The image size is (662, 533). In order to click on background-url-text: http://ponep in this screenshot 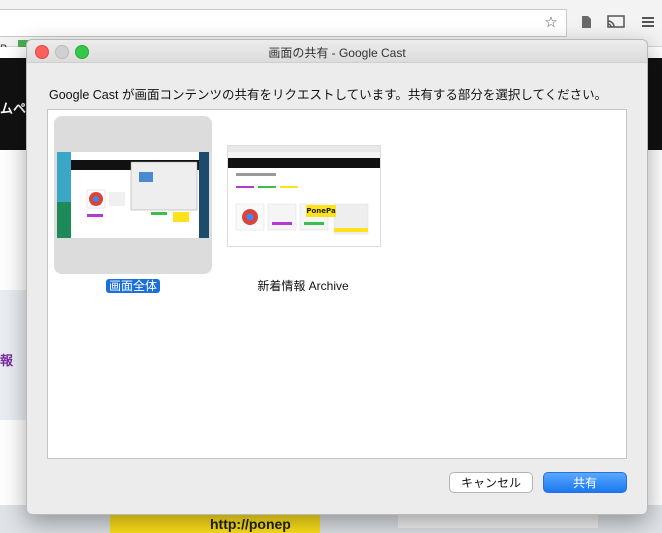, I will do `click(250, 524)`.